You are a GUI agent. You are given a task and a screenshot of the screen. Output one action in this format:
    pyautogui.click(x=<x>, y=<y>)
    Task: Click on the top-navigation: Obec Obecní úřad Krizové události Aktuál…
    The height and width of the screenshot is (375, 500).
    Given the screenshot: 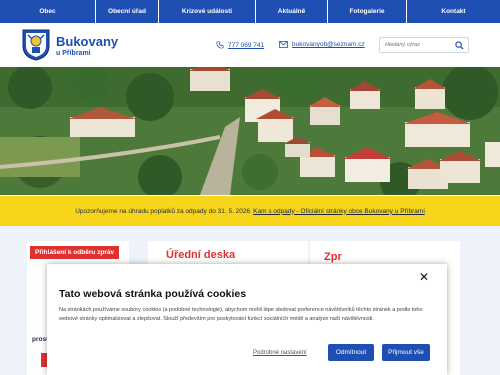 What is the action you would take?
    pyautogui.click(x=250, y=11)
    